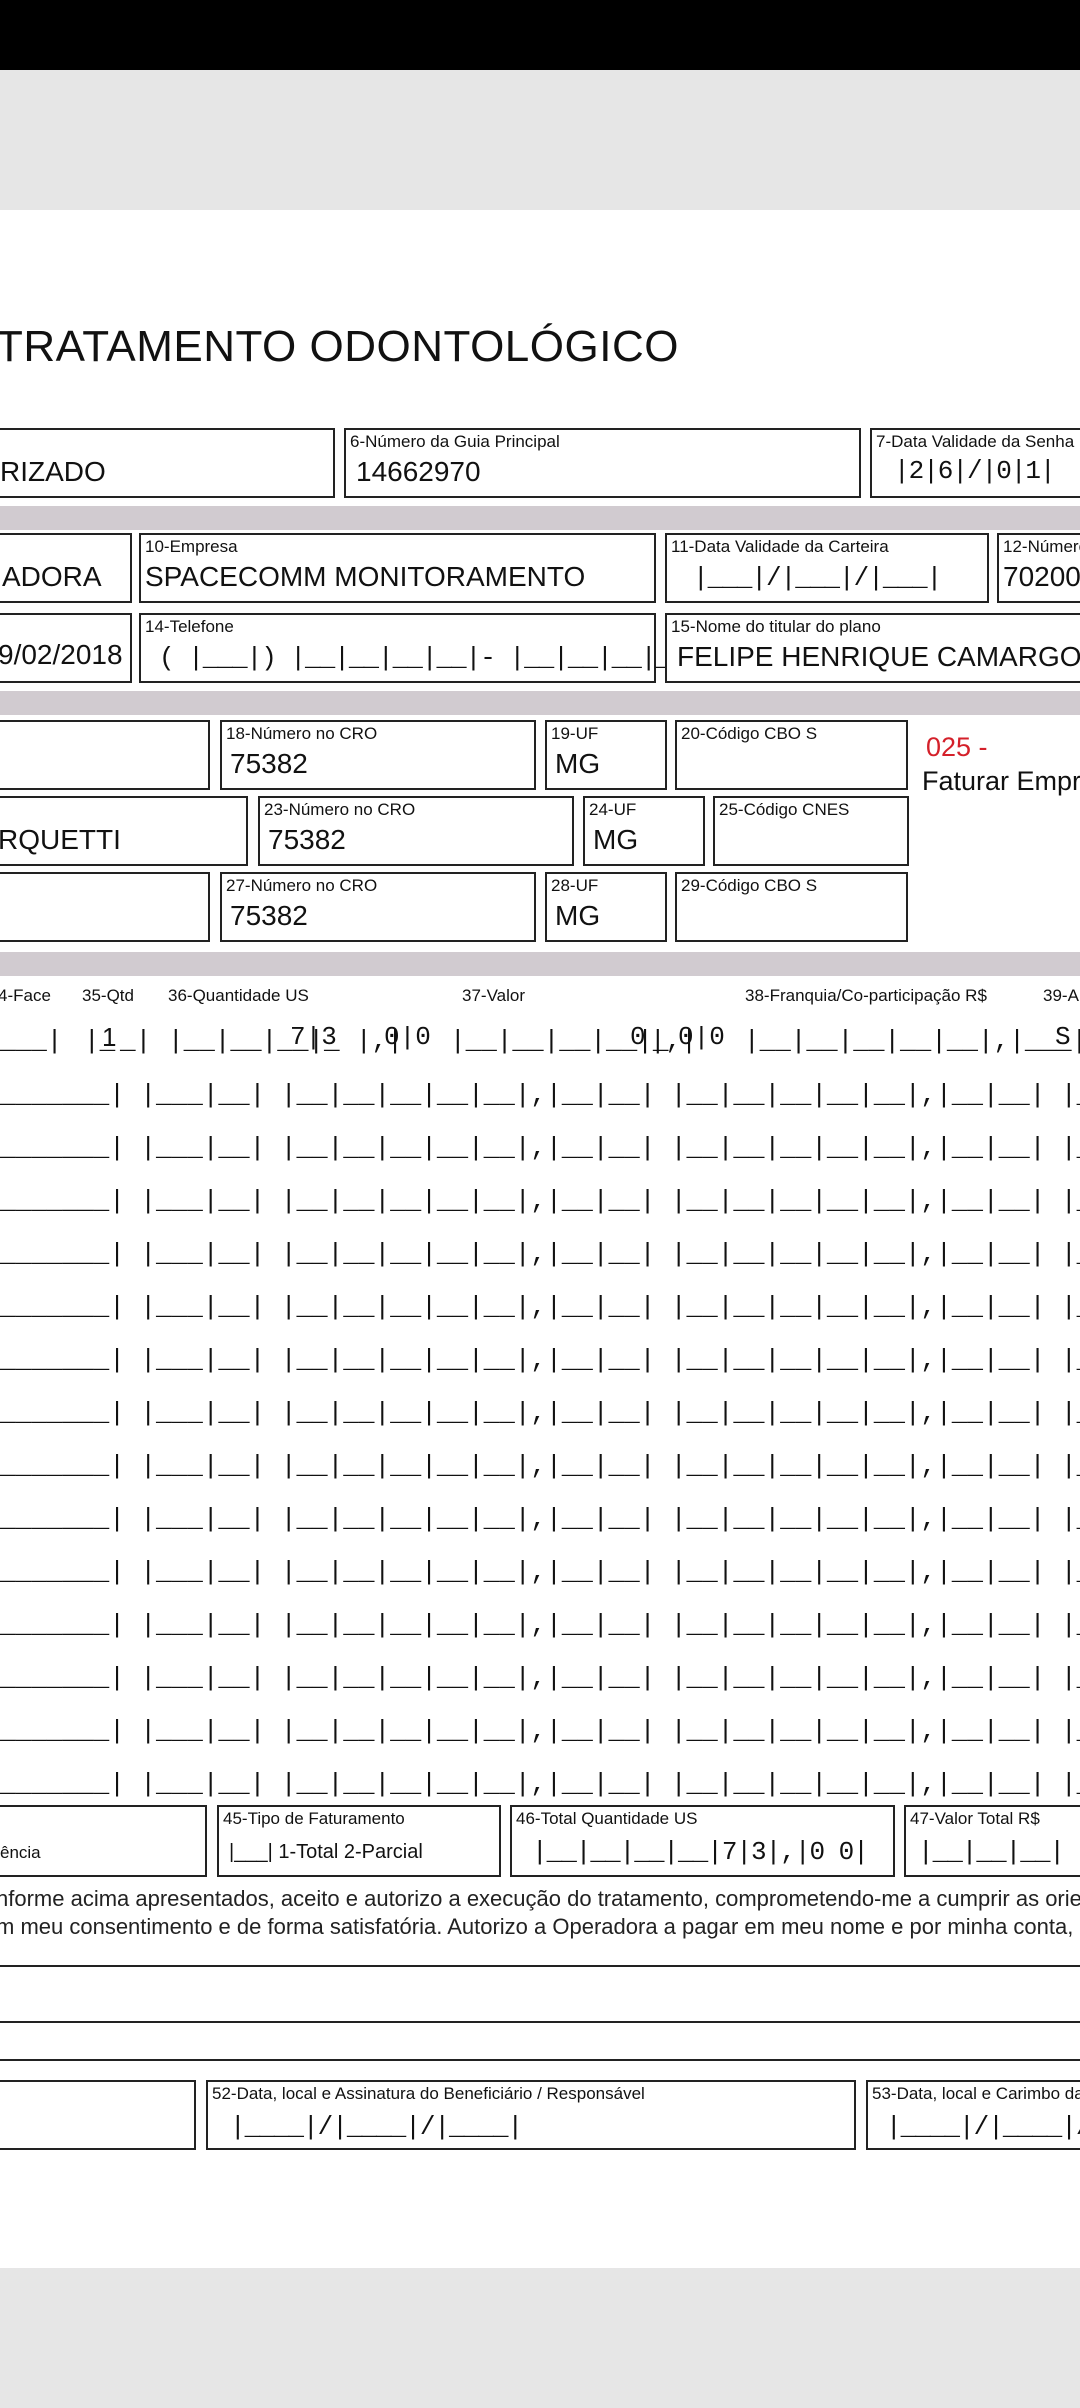  I want to click on field-7-box: 7-Data Validade da Senha |2|6|/|0|1|, so click(975, 463).